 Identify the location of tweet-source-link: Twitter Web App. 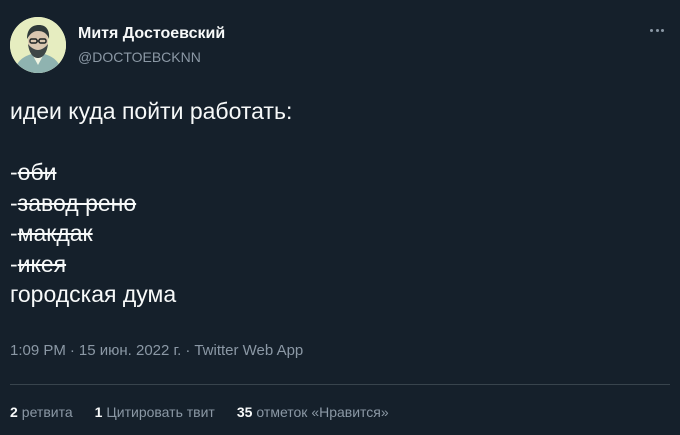
(248, 350).